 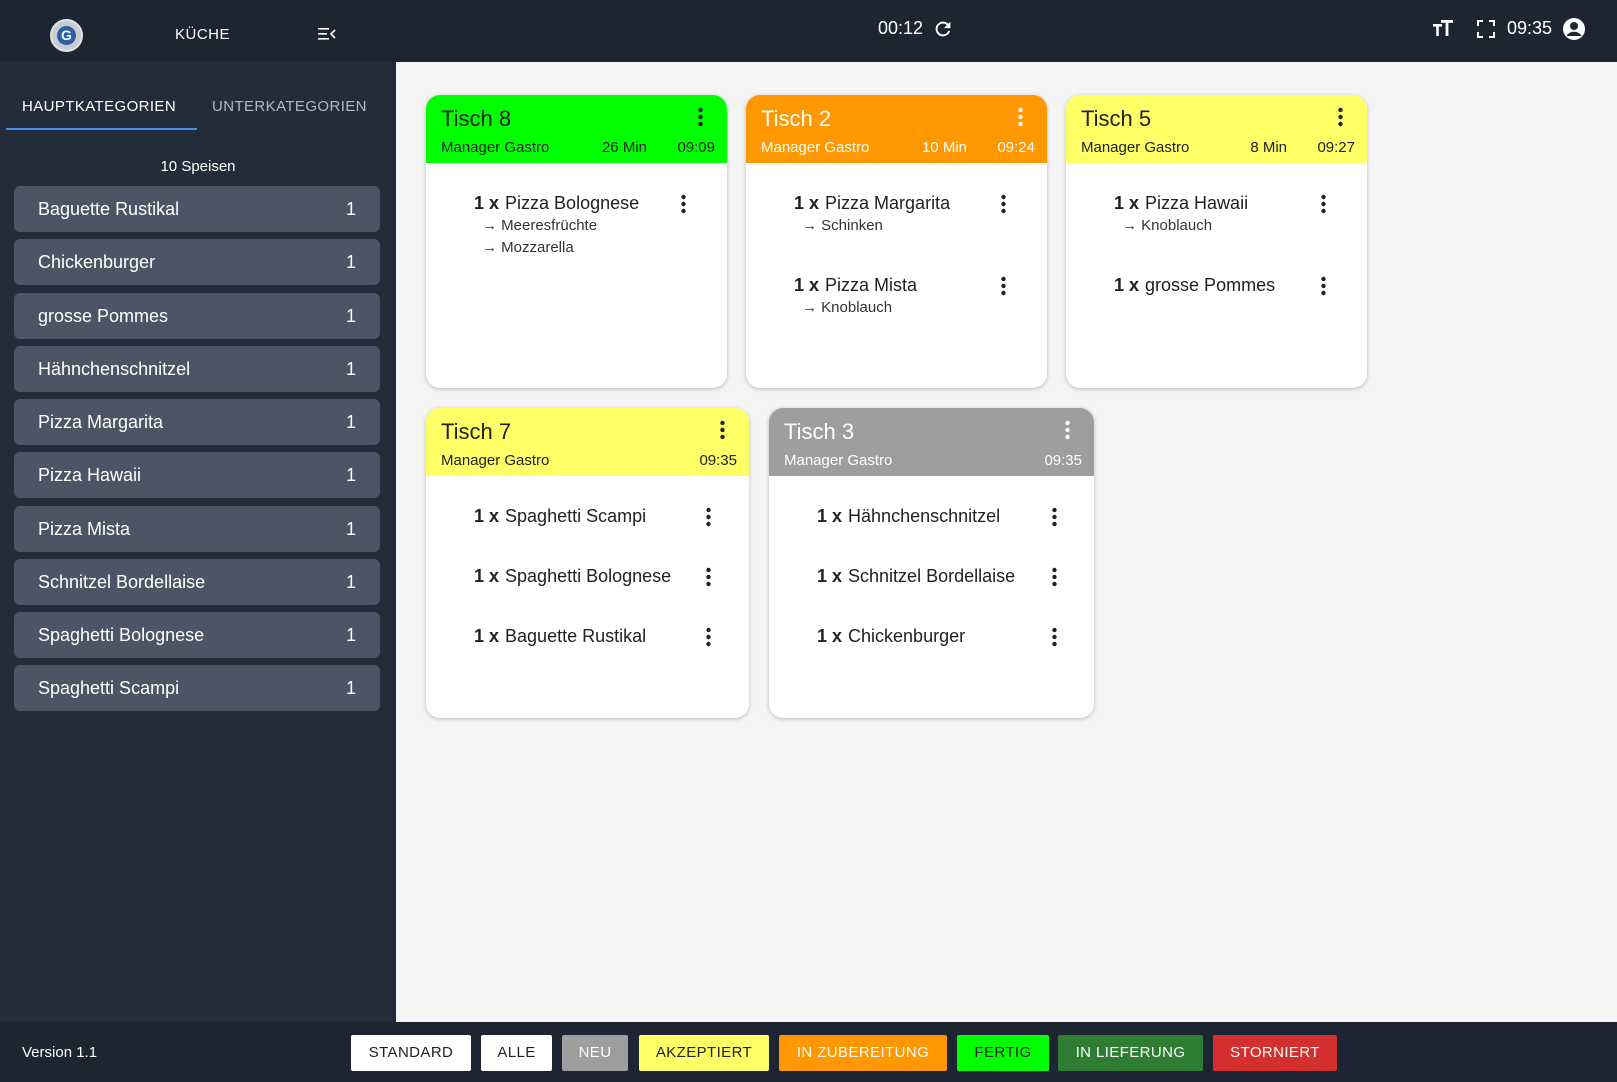 I want to click on tab-hauptkategorien: HAUPTKATEGORIEN, so click(x=99, y=106).